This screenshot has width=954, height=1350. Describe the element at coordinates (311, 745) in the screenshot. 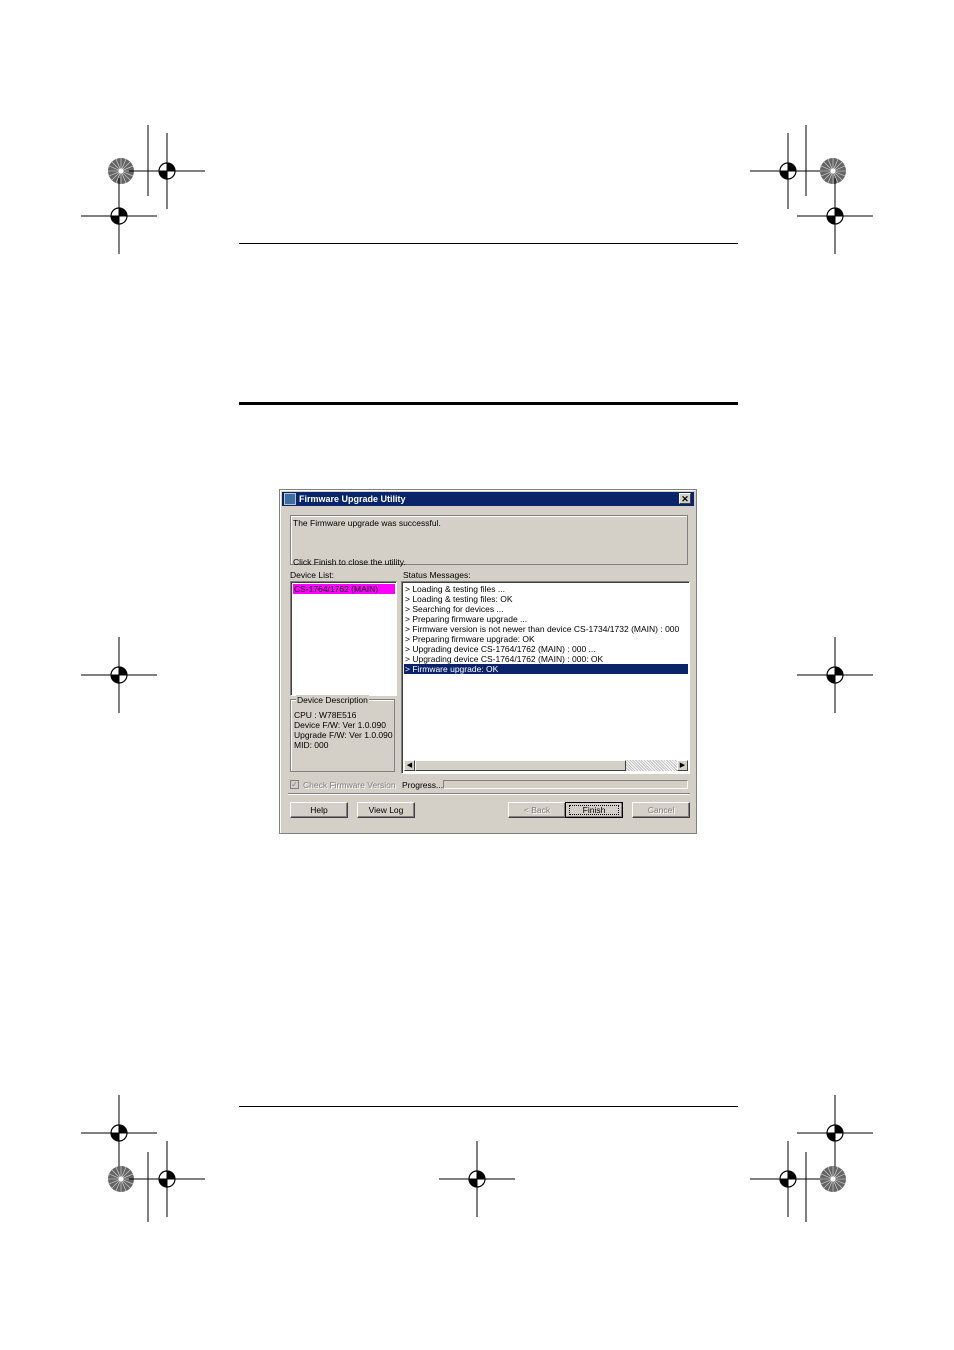

I see `mid-info: MID: 000` at that location.